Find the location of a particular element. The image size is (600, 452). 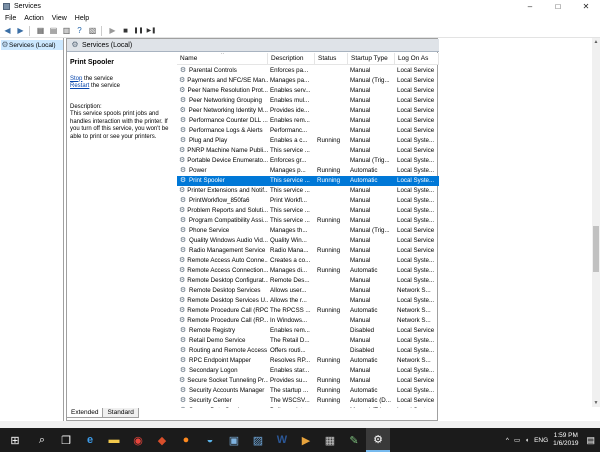

menu-help: Help is located at coordinates (82, 18).